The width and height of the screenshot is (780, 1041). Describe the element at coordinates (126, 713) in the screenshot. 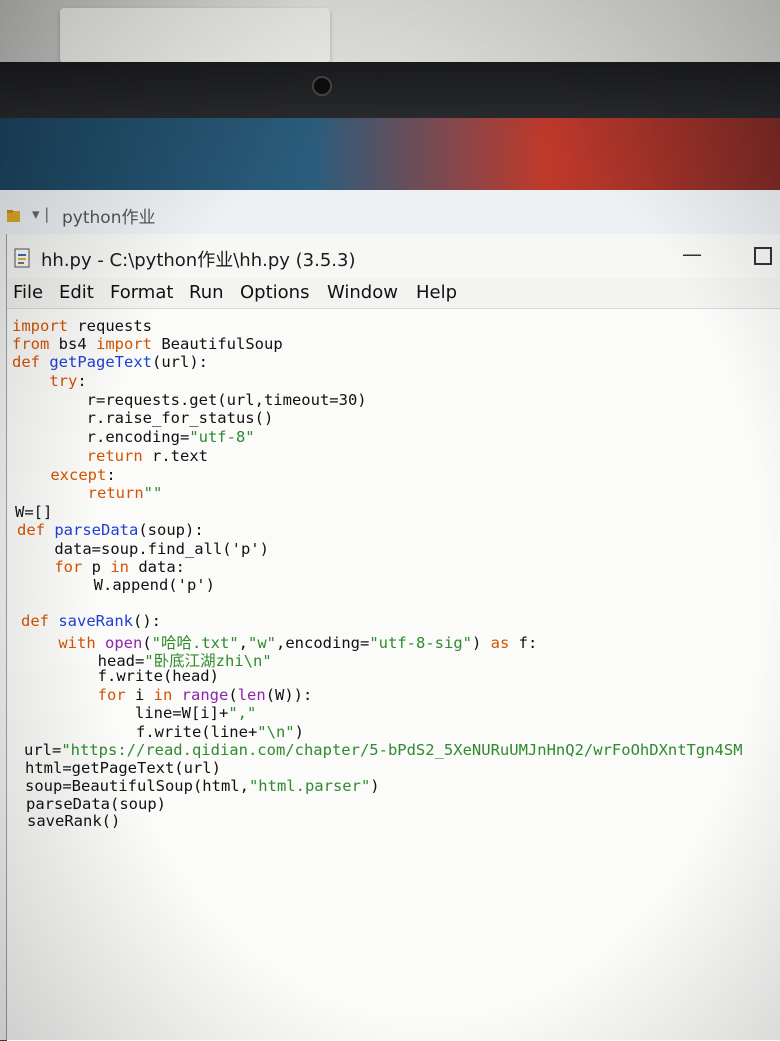

I see `code-token: line=W[i]+` at that location.